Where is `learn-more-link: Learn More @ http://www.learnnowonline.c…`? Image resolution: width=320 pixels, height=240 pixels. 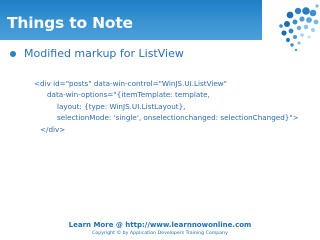 learn-more-link: Learn More @ http://www.learnnowonline.c… is located at coordinates (160, 225).